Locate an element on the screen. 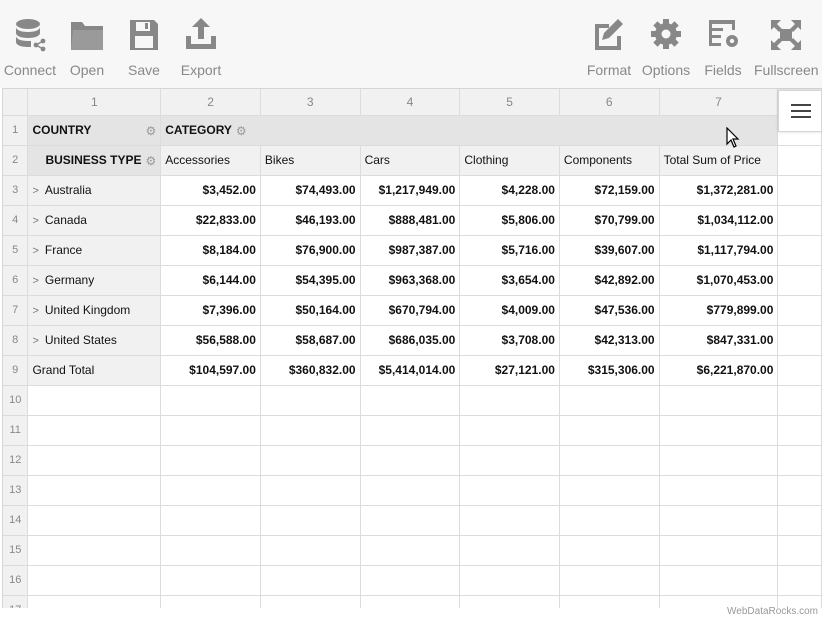 The height and width of the screenshot is (619, 822). menu-button is located at coordinates (800, 111).